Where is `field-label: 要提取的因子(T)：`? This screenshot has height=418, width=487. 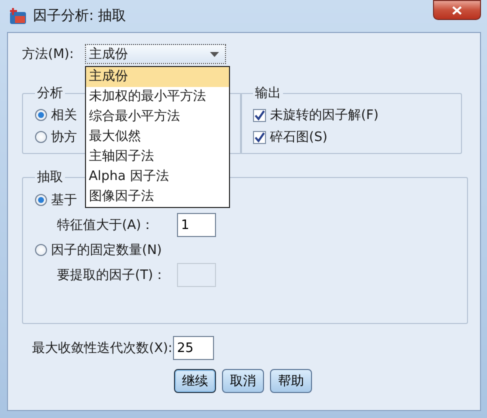 field-label: 要提取的因子(T)： is located at coordinates (112, 275).